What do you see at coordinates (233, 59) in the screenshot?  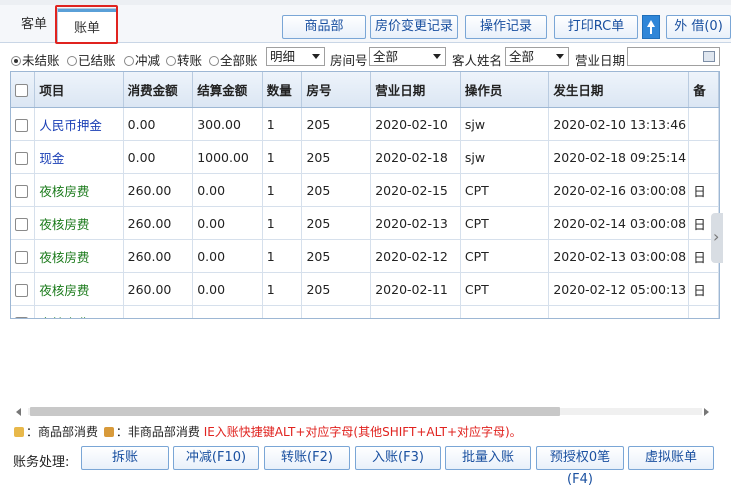 I see `radio-all: 全部账` at bounding box center [233, 59].